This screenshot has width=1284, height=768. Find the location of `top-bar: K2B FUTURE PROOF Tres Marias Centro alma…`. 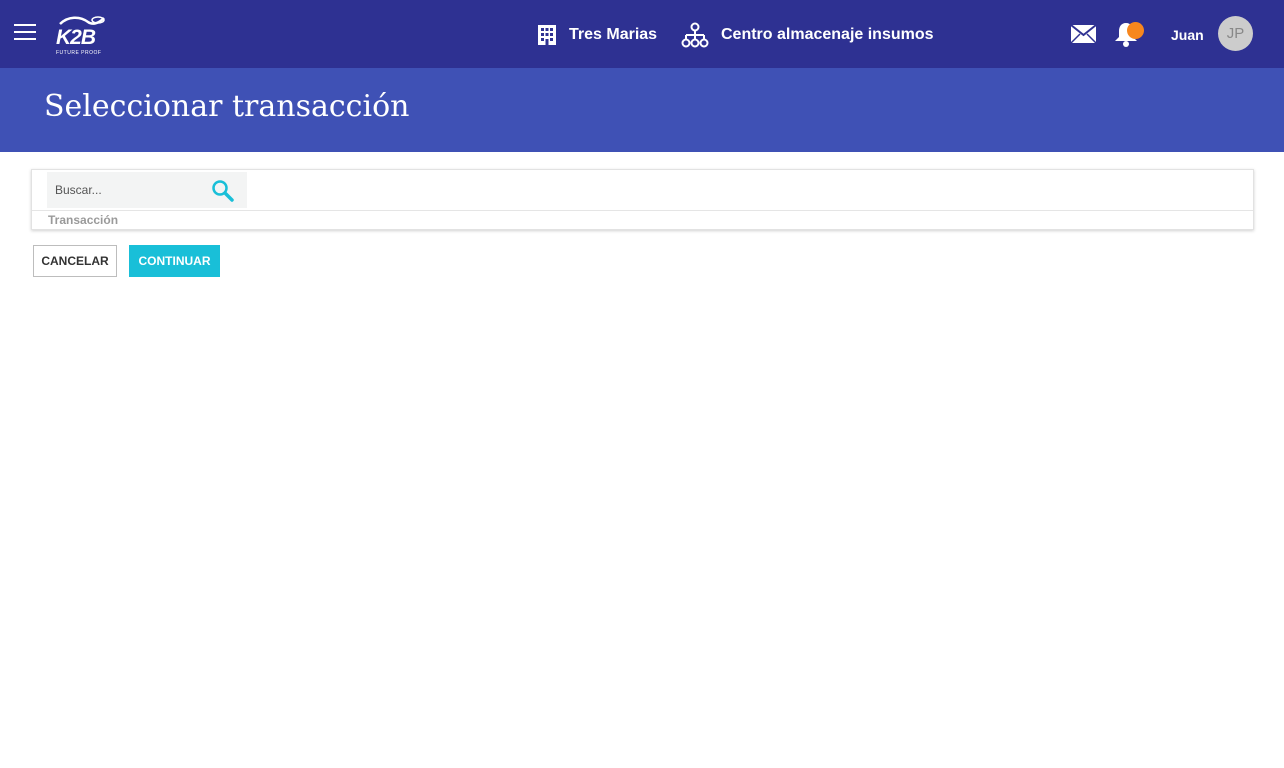

top-bar: K2B FUTURE PROOF Tres Marias Centro alma… is located at coordinates (642, 34).